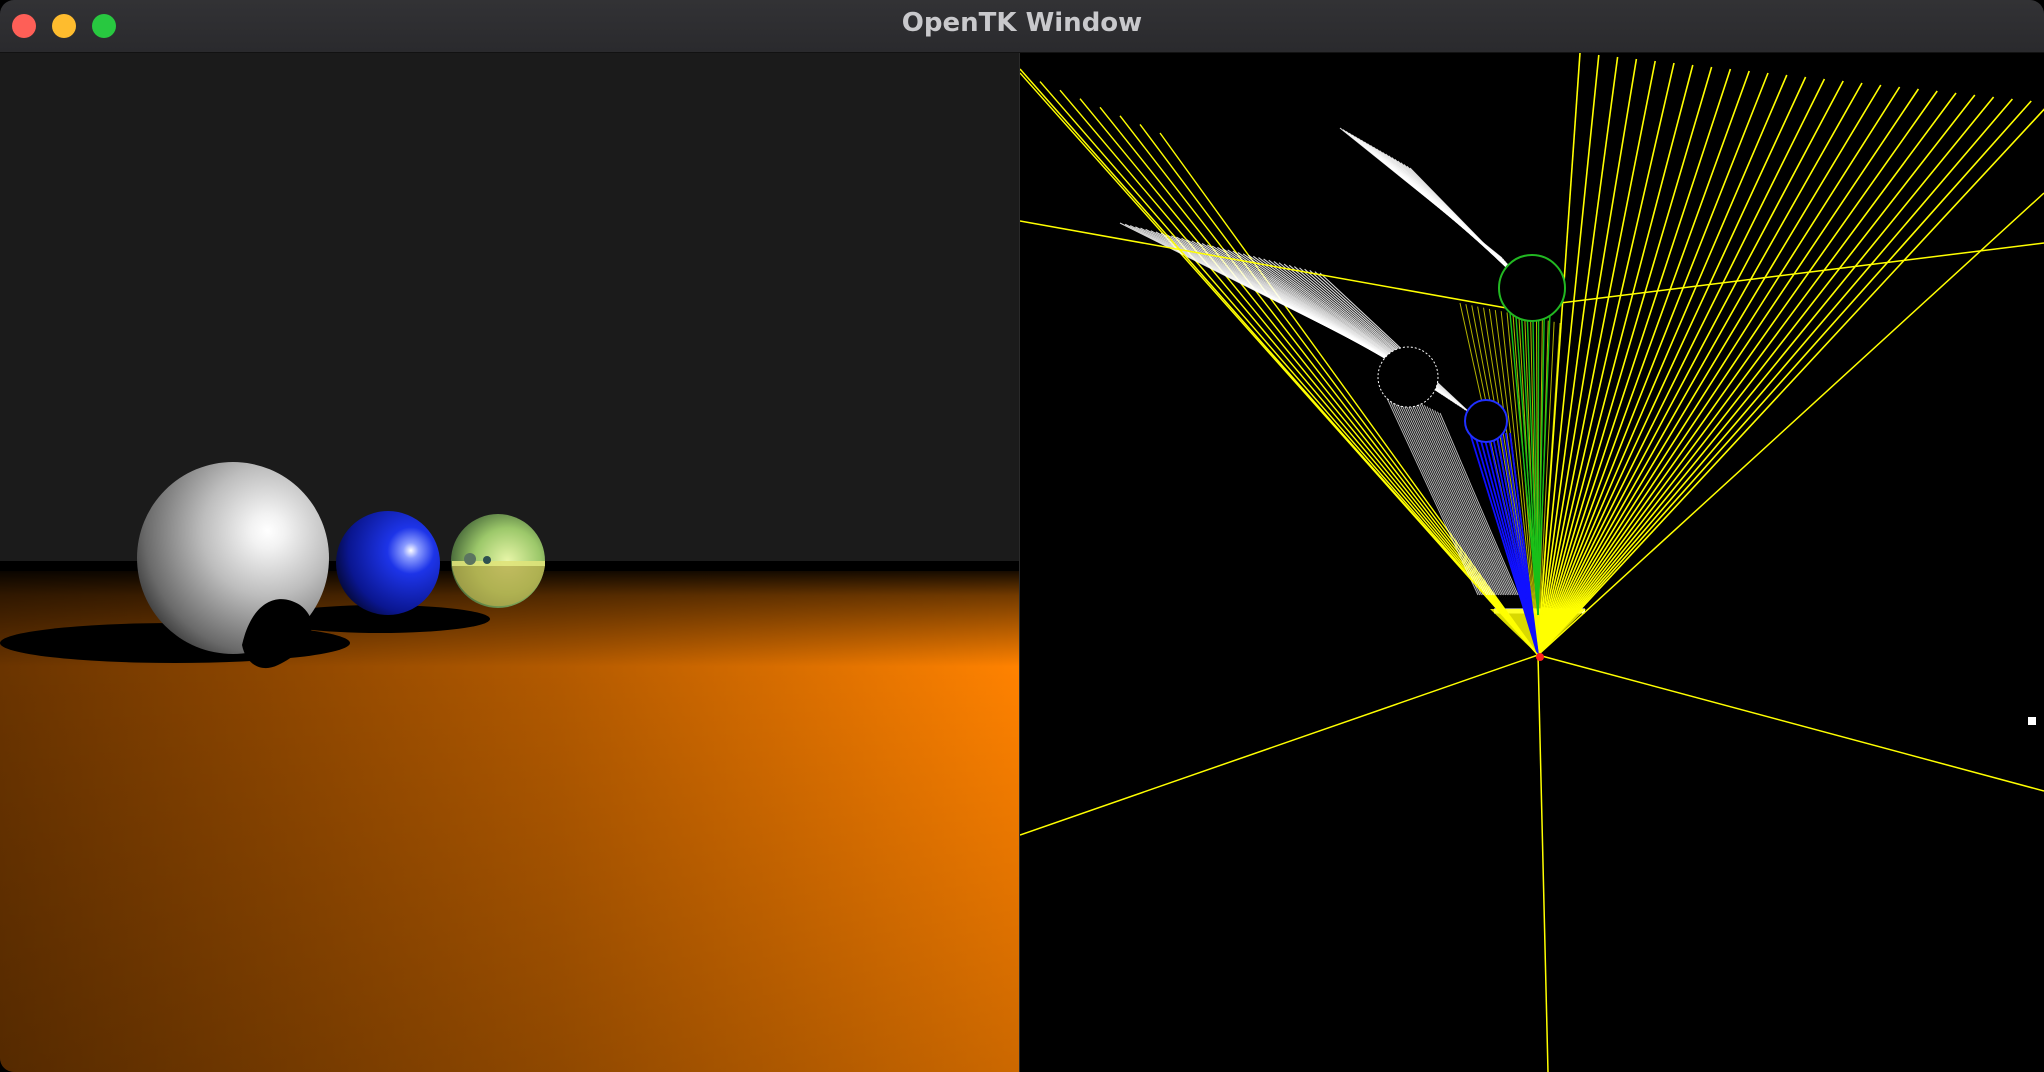  I want to click on reflection-rays, so click(1510, 484).